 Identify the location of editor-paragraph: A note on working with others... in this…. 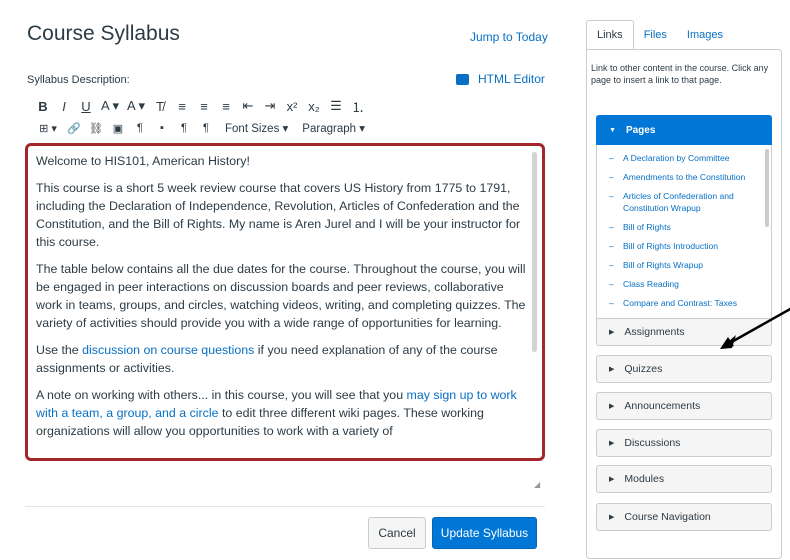
(282, 413).